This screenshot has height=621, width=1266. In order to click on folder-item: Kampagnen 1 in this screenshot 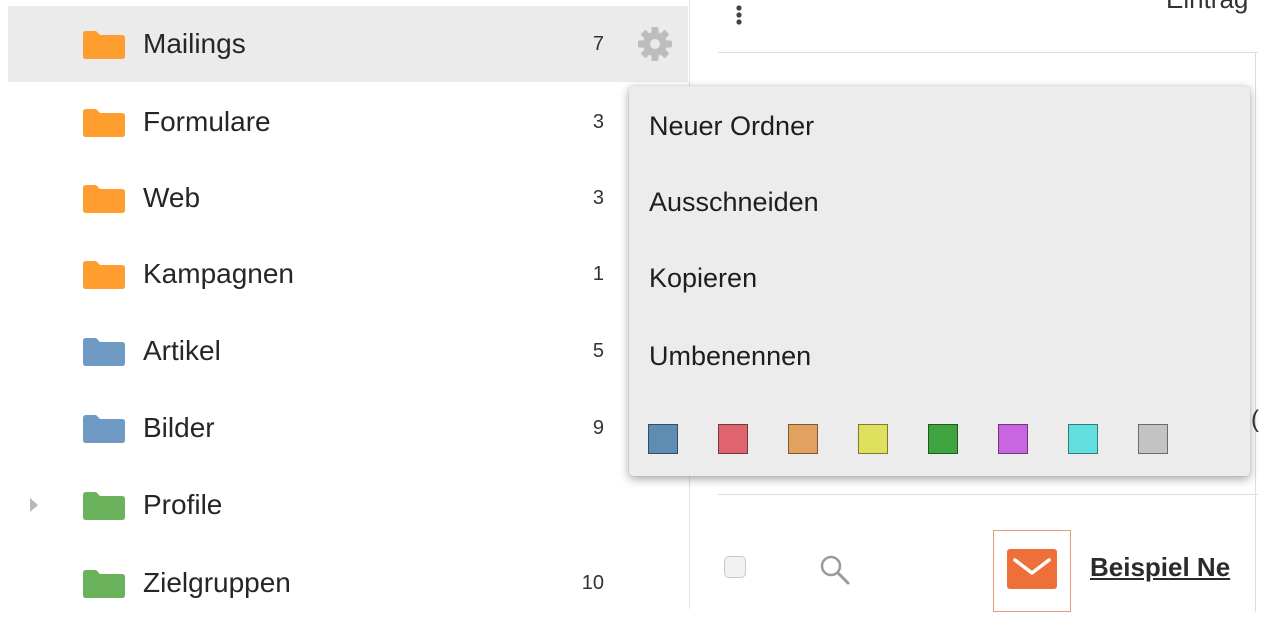, I will do `click(348, 274)`.